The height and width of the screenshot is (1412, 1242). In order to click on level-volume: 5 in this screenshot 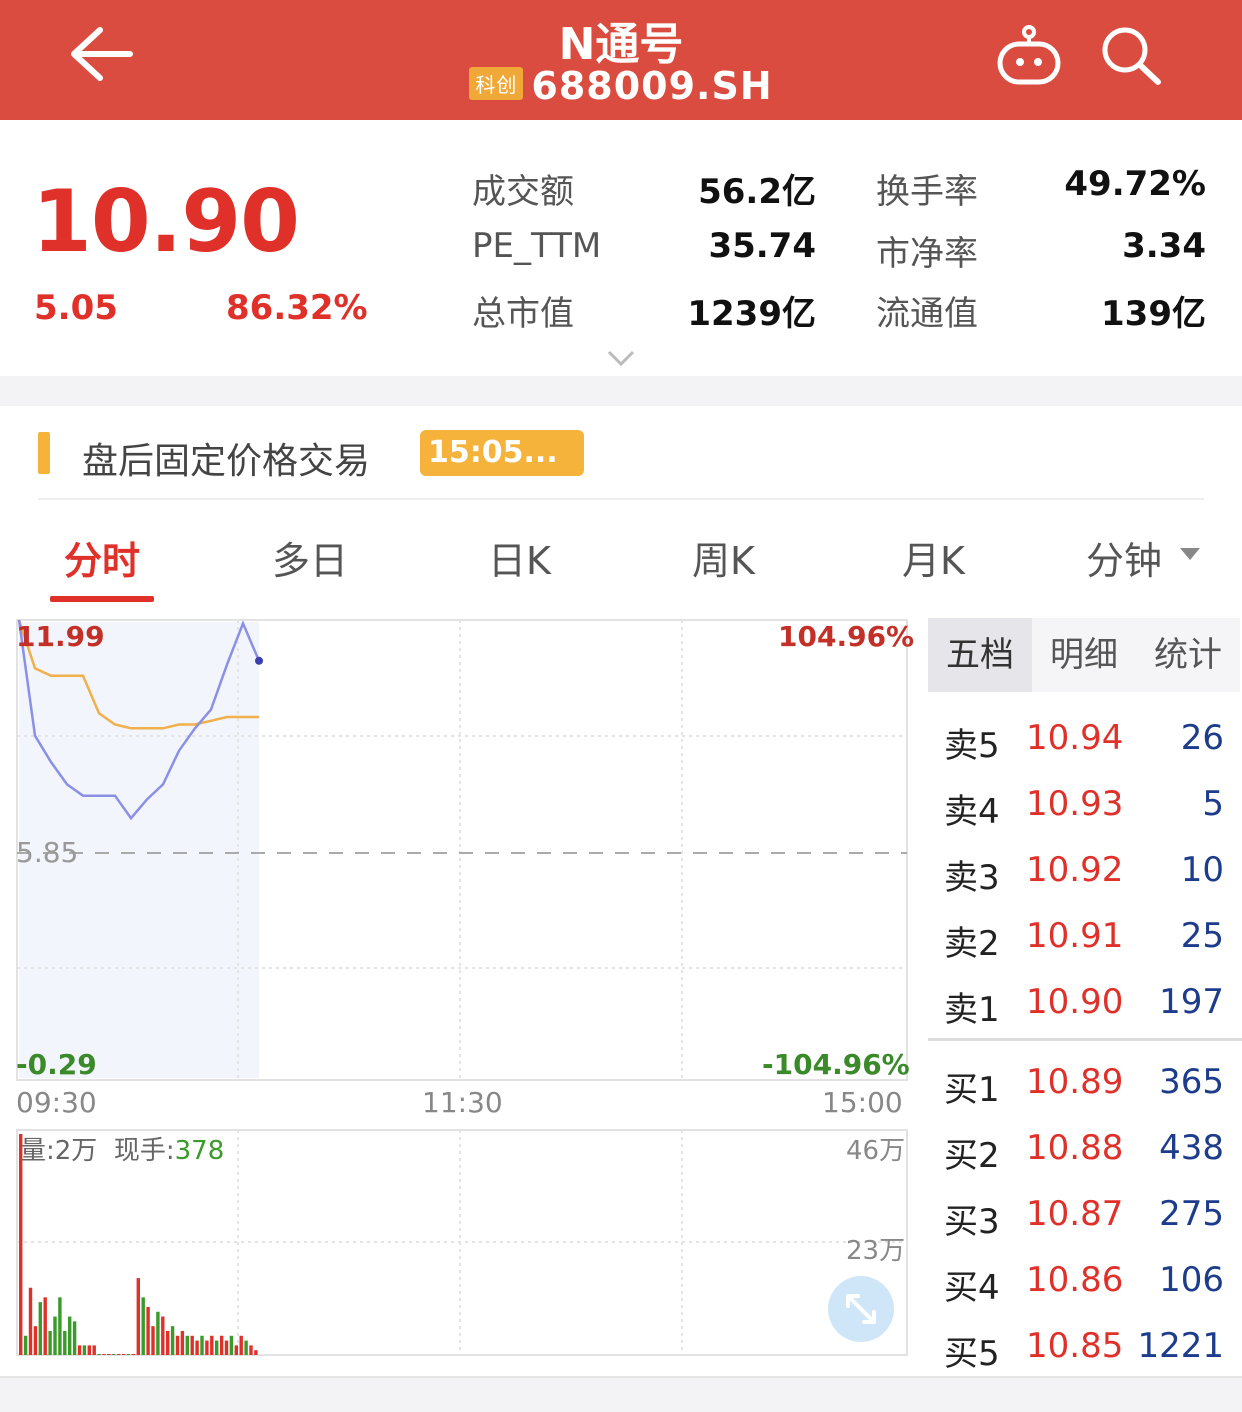, I will do `click(1213, 804)`.